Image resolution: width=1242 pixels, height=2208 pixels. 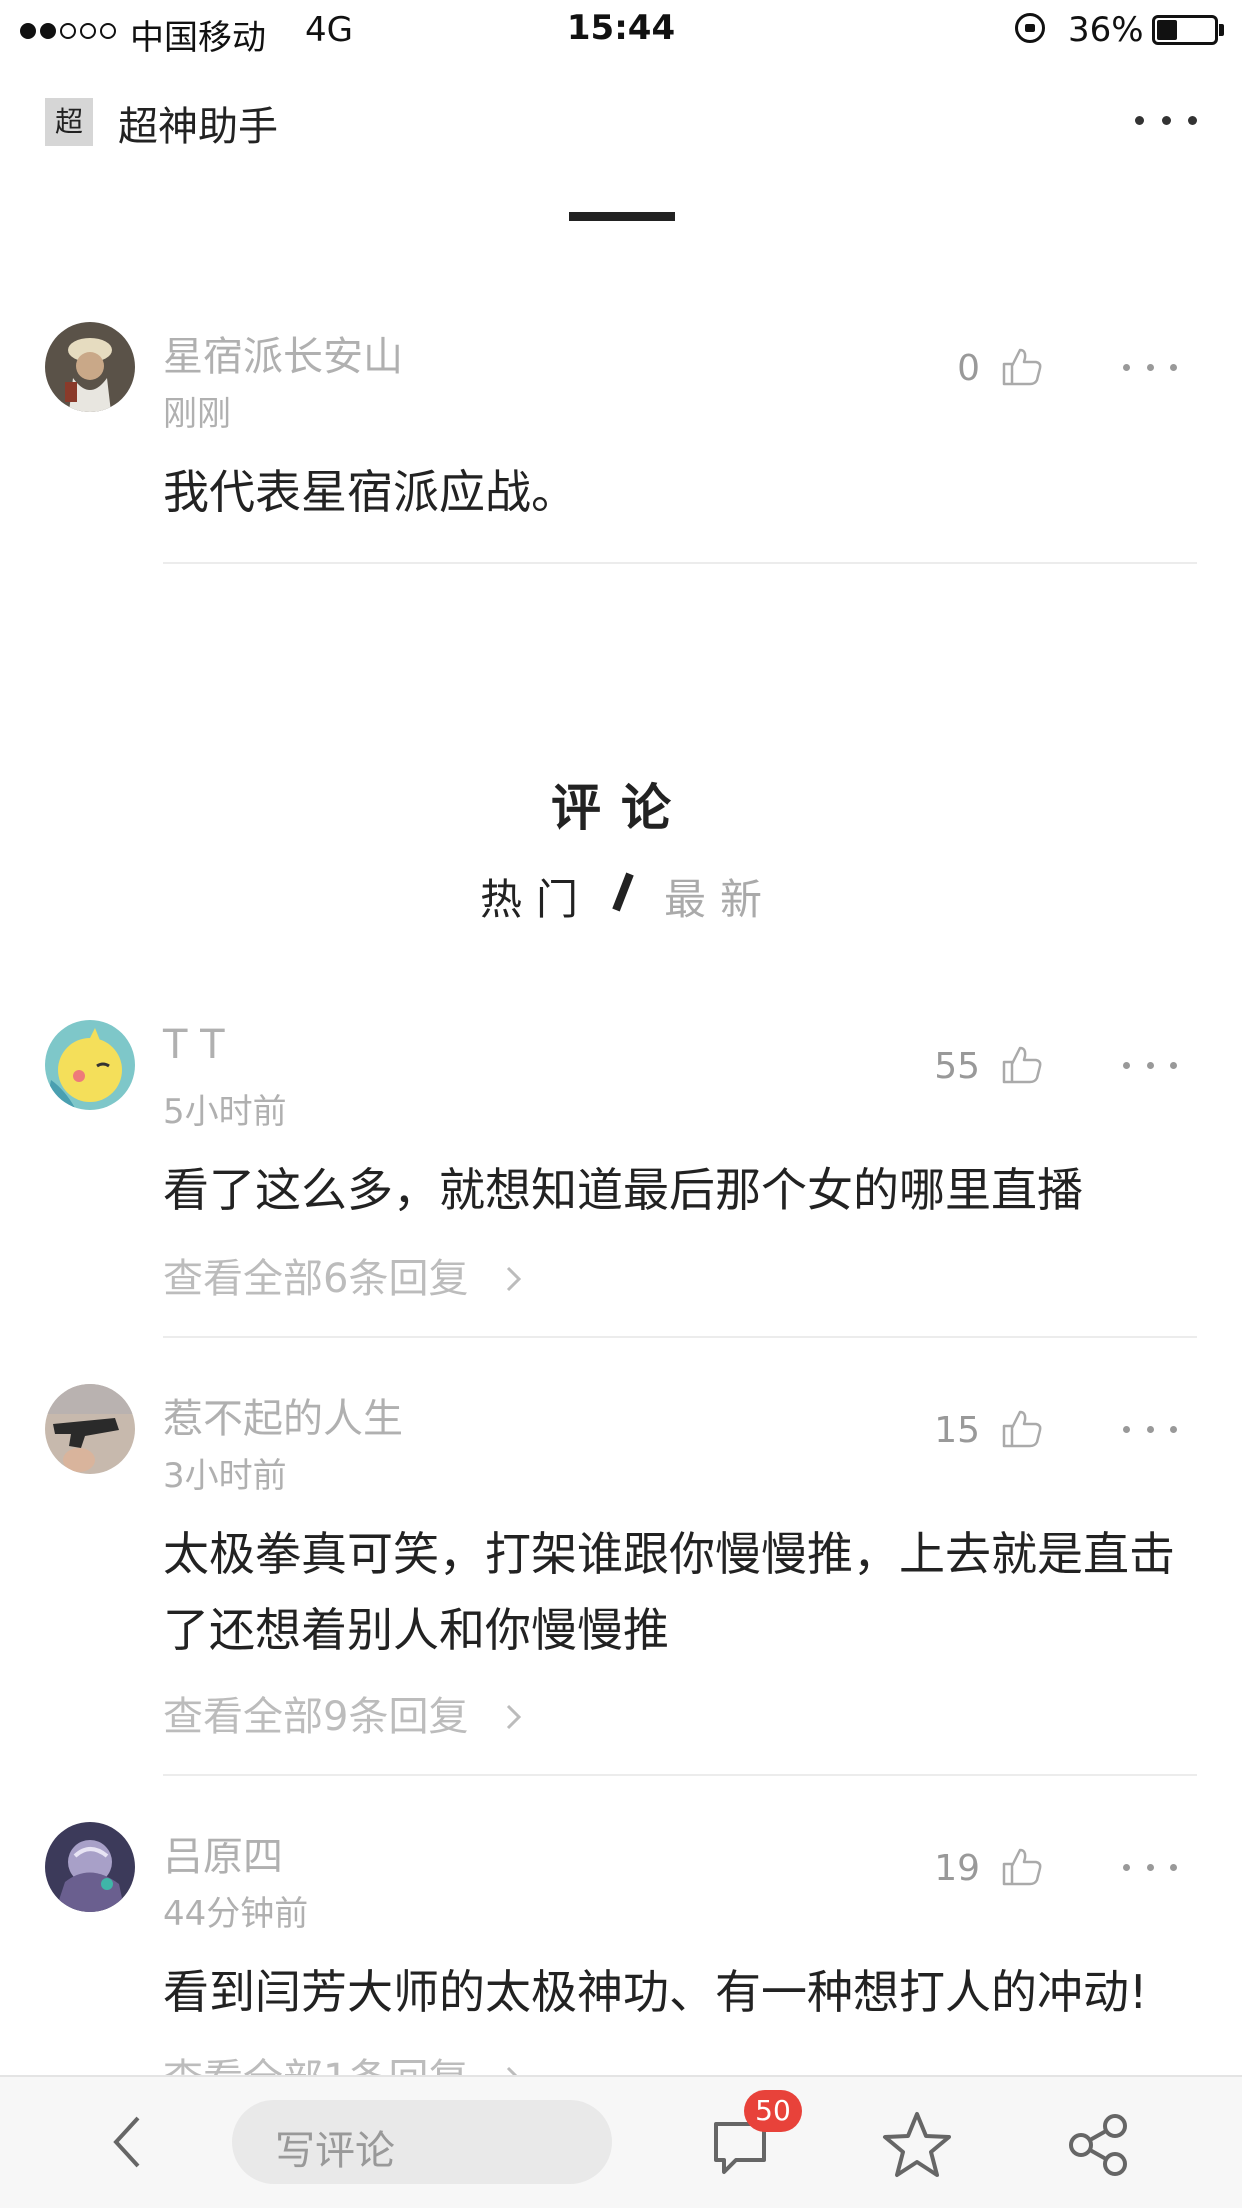 I want to click on write-comment-placeholder: 写评论, so click(x=335, y=2151).